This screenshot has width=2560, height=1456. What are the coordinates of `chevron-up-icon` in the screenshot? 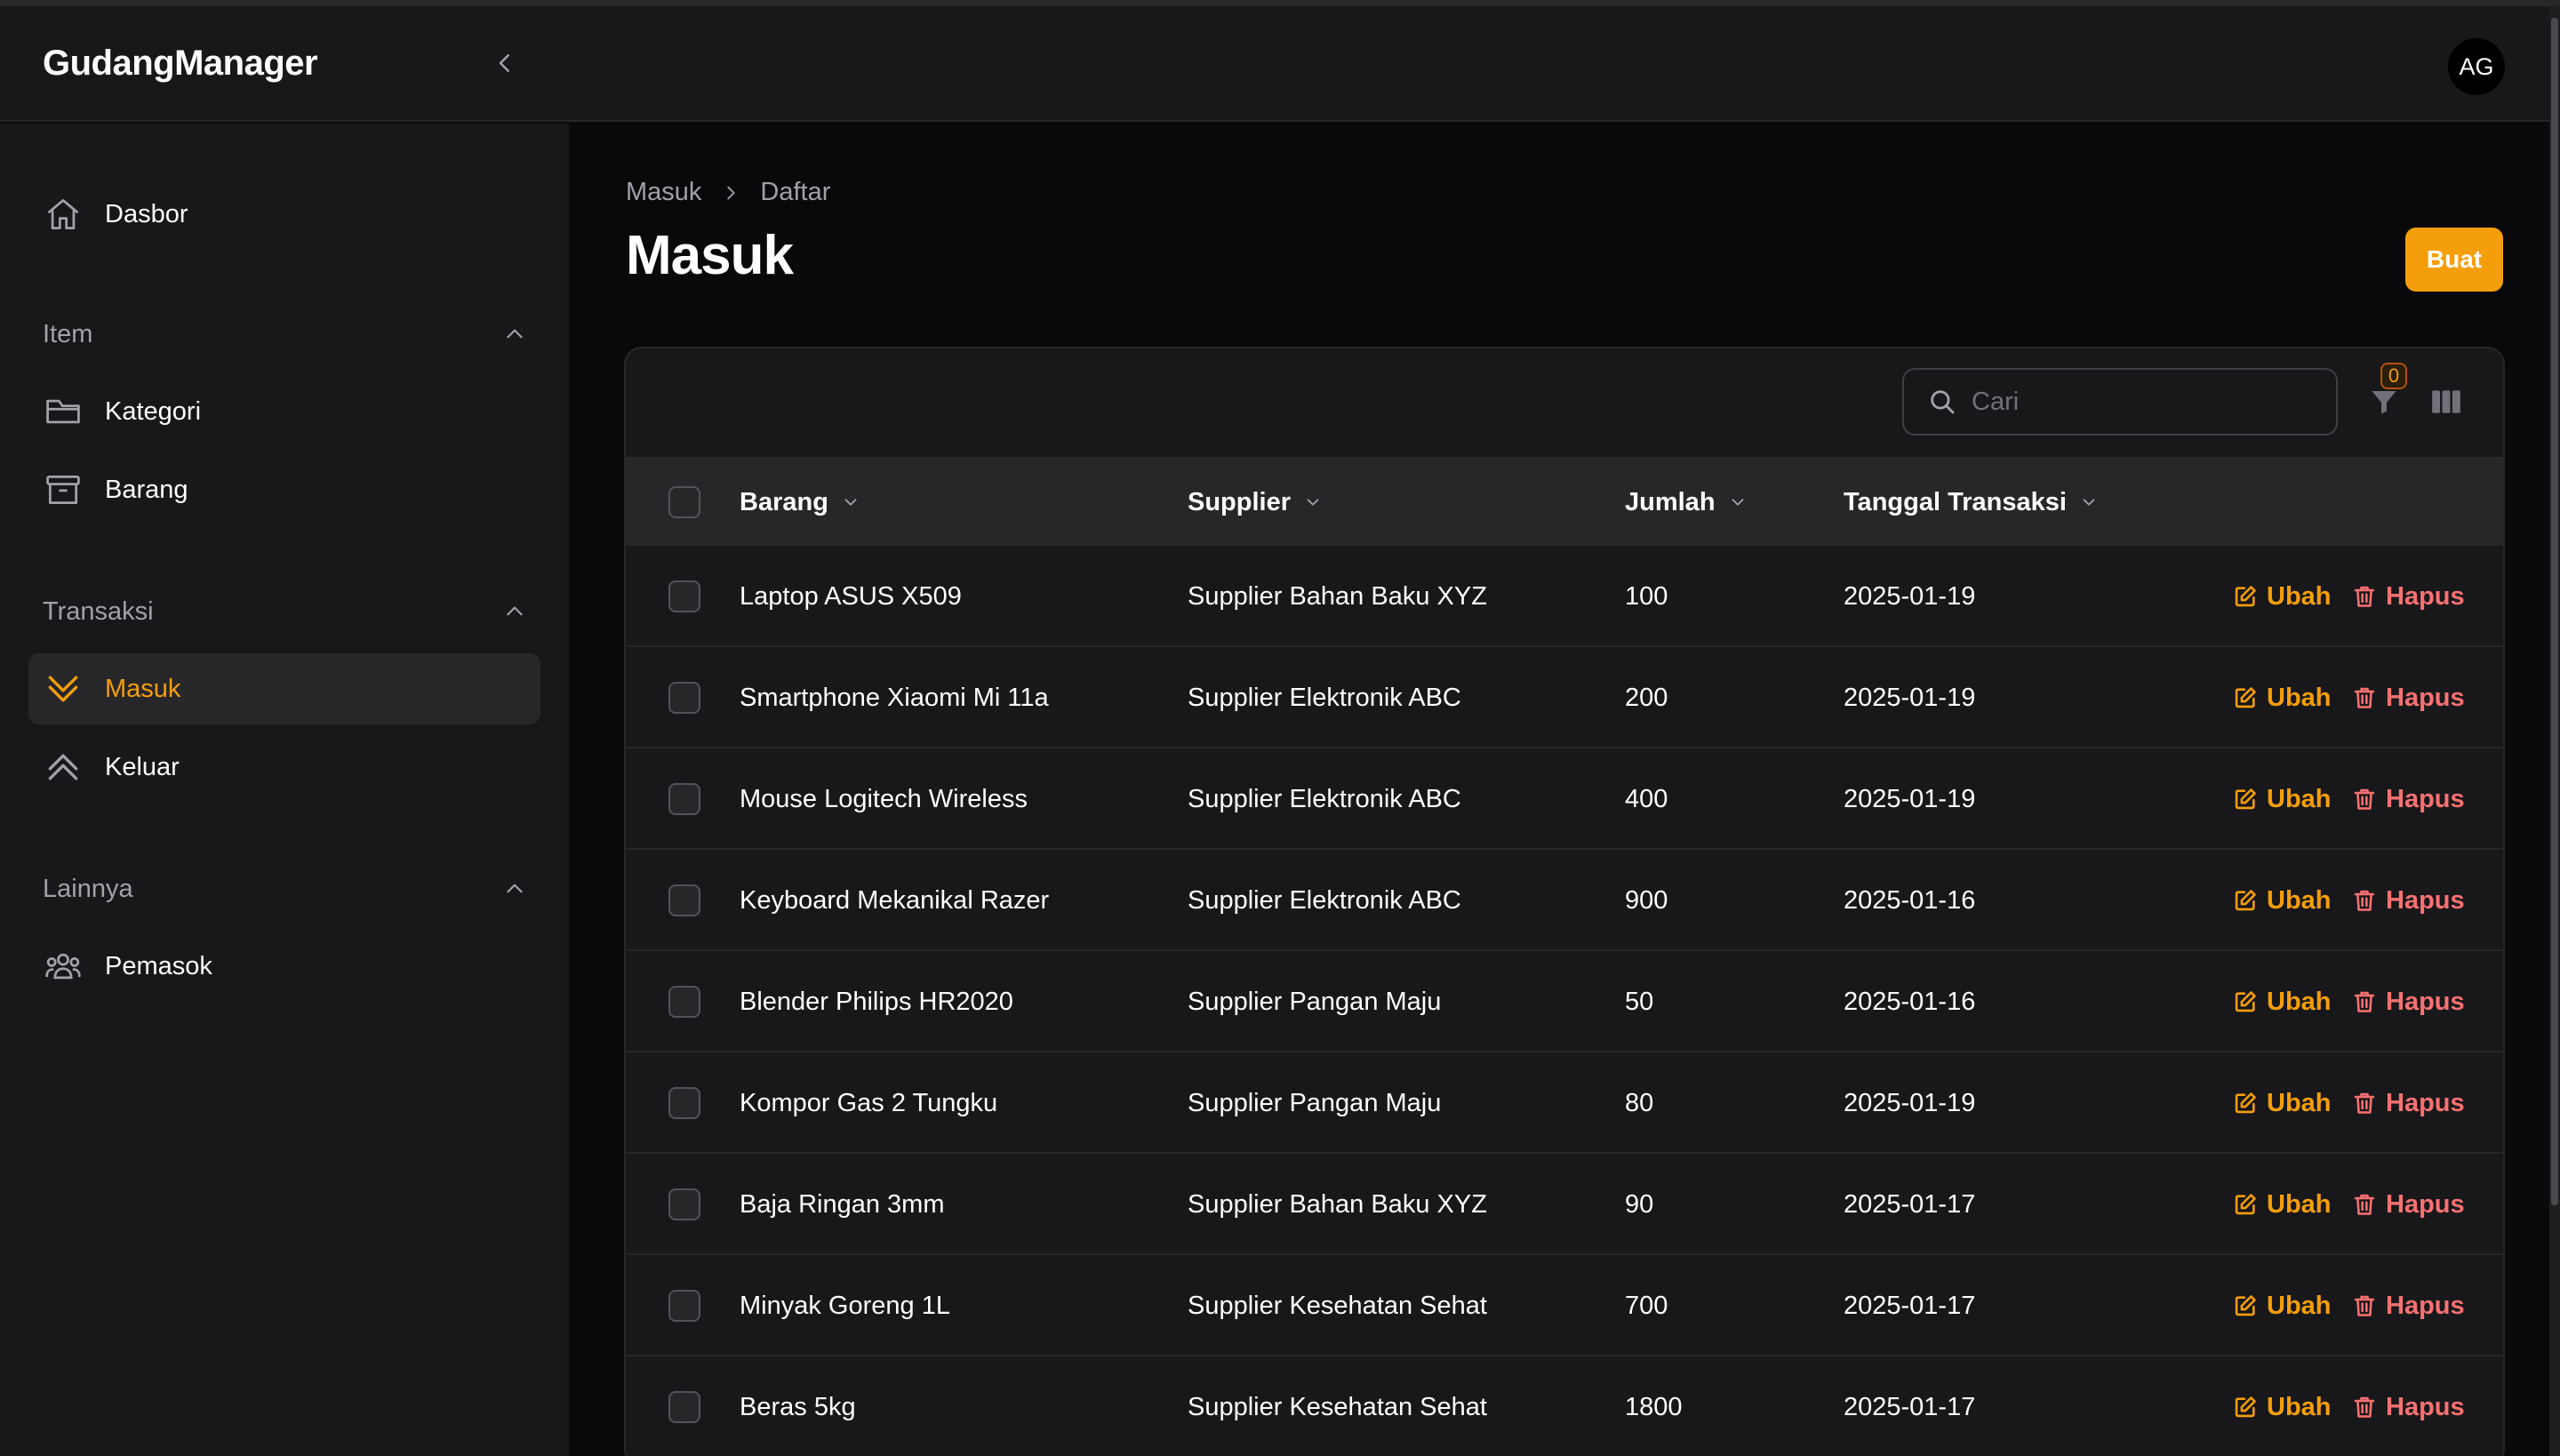 It's located at (515, 334).